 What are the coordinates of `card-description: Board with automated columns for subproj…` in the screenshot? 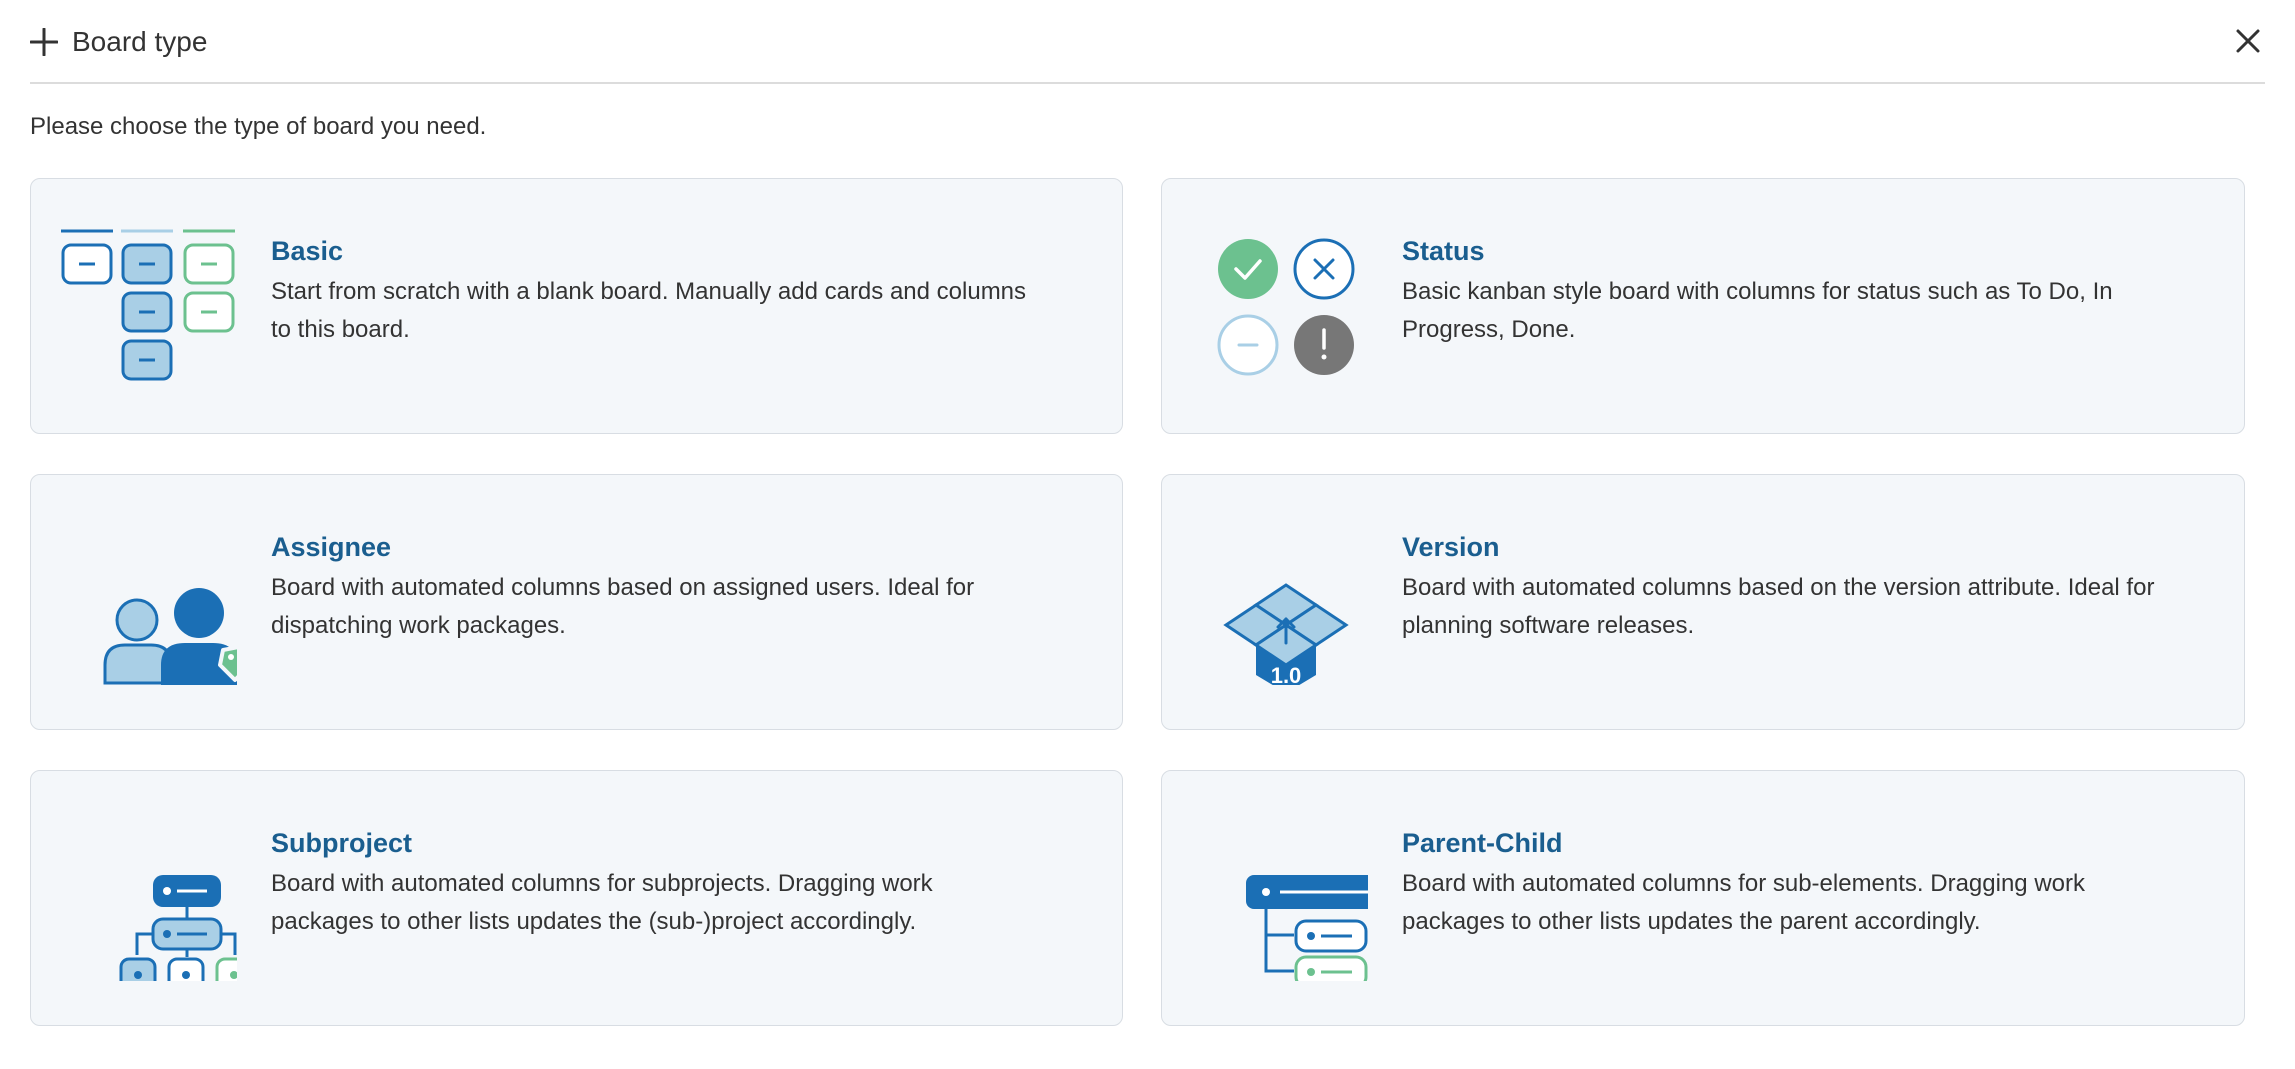 It's located at (602, 902).